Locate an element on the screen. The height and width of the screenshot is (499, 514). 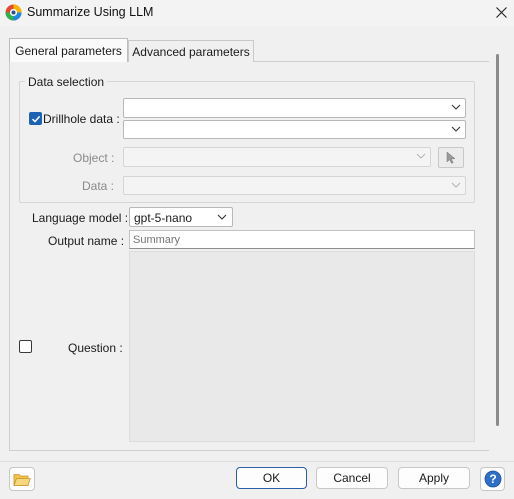
open-folder-button is located at coordinates (22, 479).